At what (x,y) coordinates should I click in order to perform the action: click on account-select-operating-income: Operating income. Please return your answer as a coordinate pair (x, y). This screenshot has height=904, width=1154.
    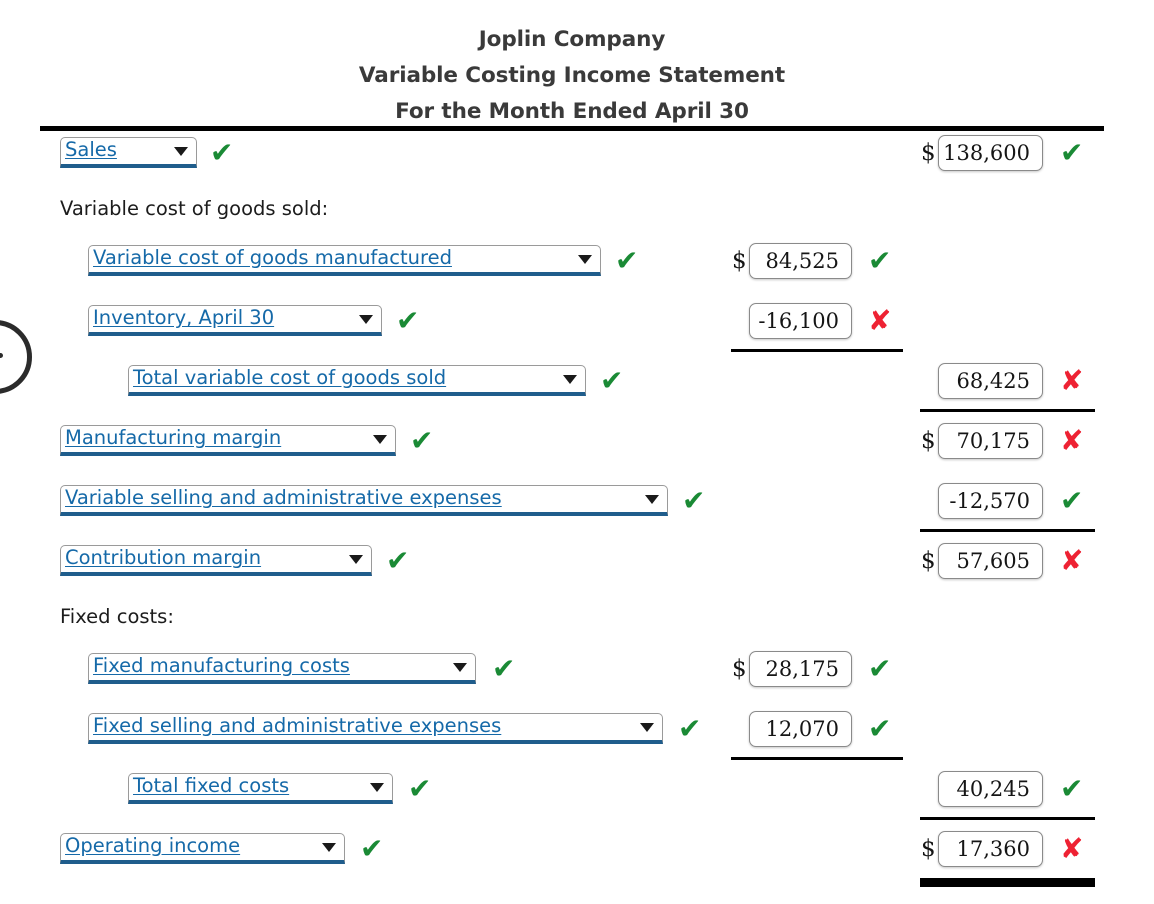
    Looking at the image, I should click on (202, 848).